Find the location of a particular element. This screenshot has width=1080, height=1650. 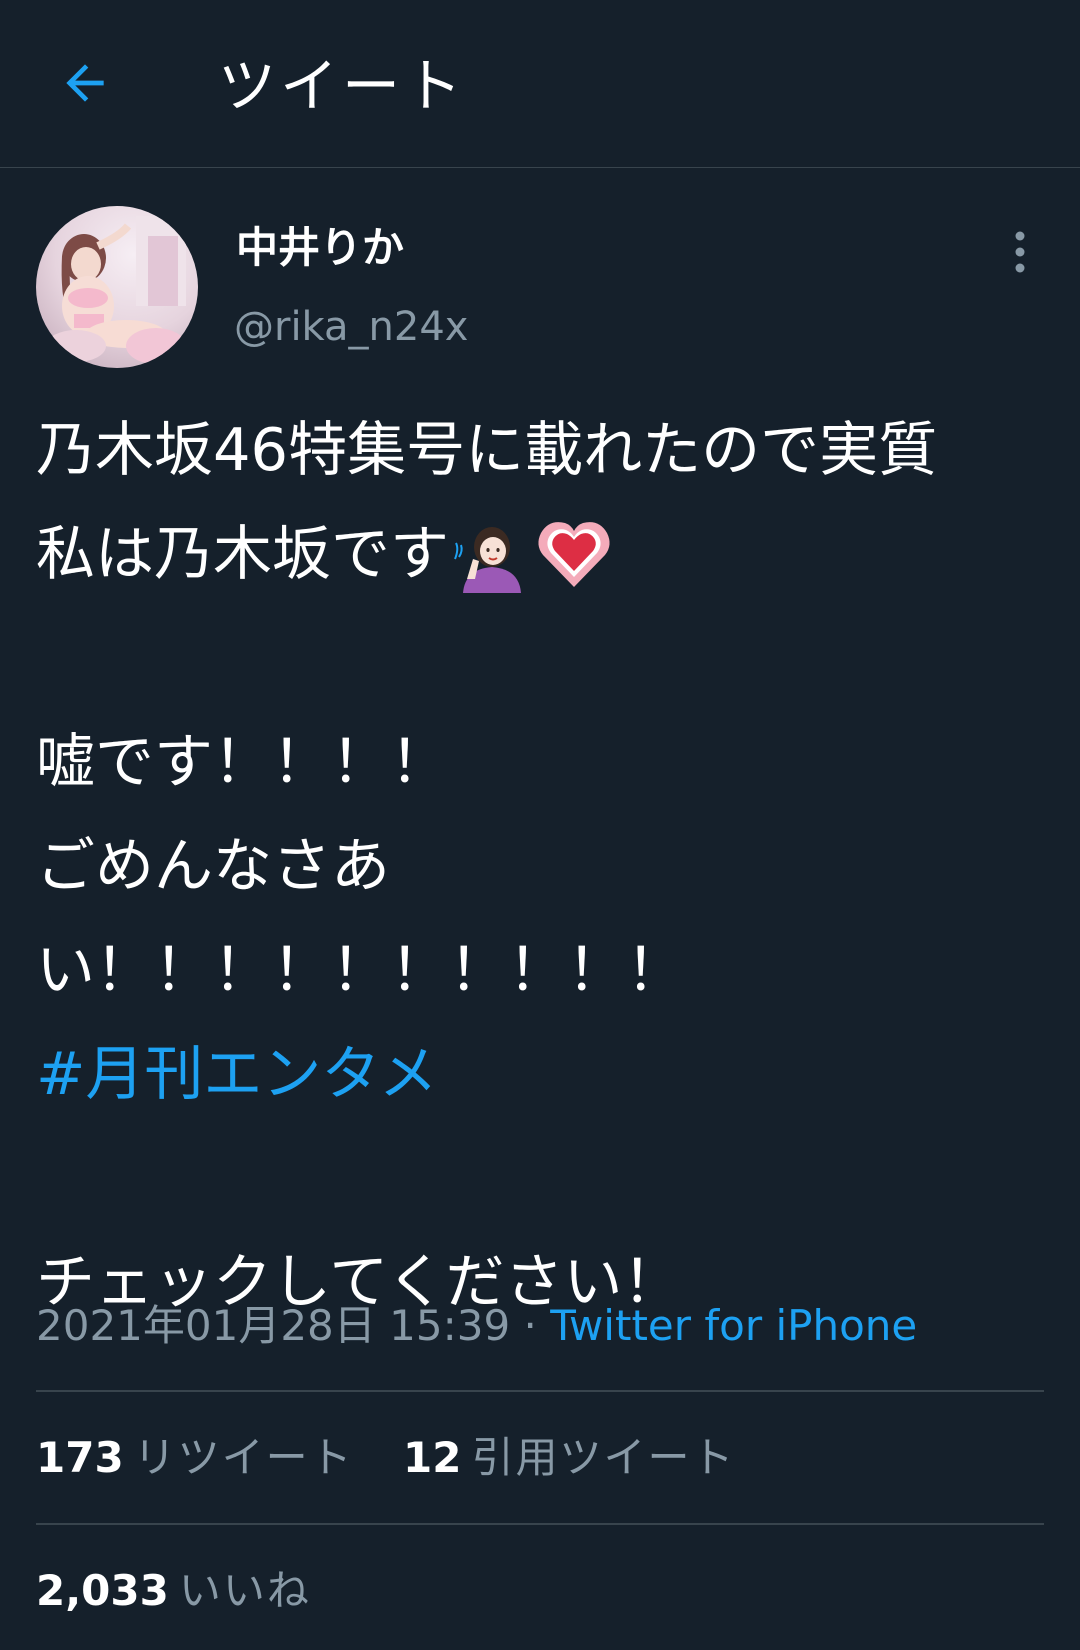

retweet-count: 173 is located at coordinates (80, 1457).